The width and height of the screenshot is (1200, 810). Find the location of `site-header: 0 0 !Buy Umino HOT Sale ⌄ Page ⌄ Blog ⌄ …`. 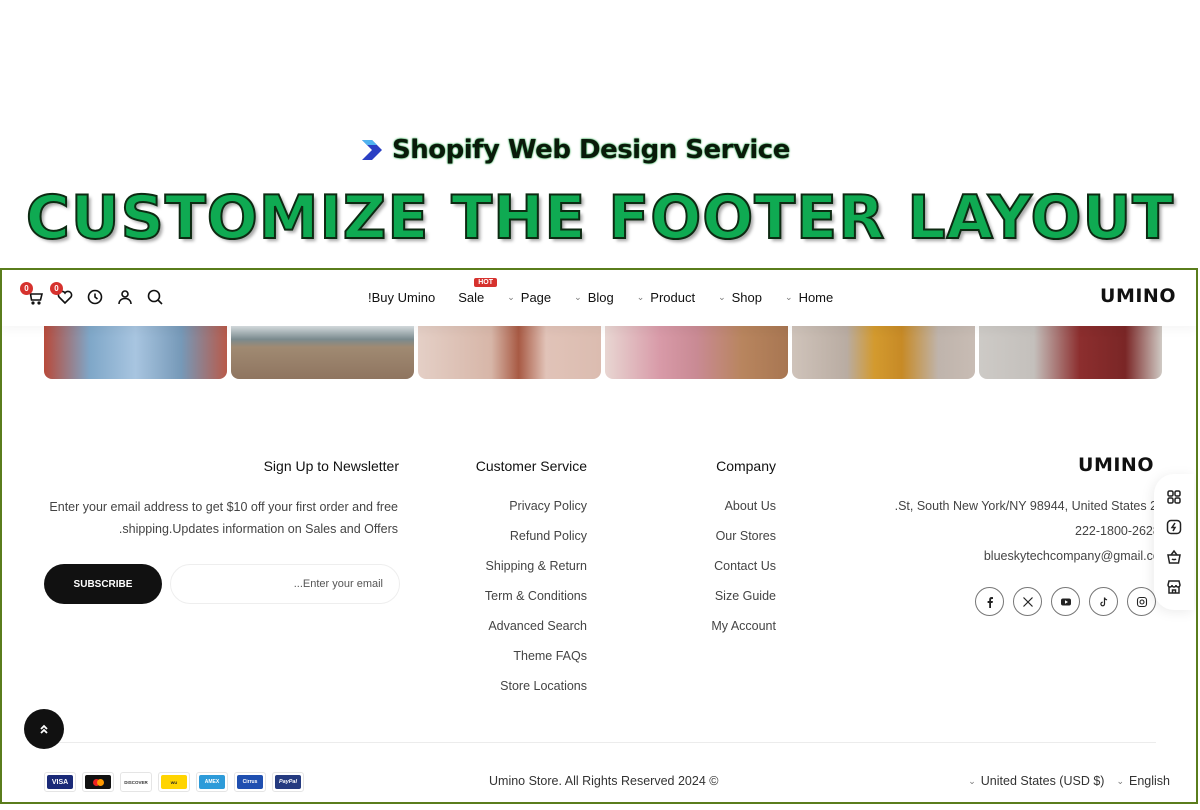

site-header: 0 0 !Buy Umino HOT Sale ⌄ Page ⌄ Blog ⌄ … is located at coordinates (599, 298).